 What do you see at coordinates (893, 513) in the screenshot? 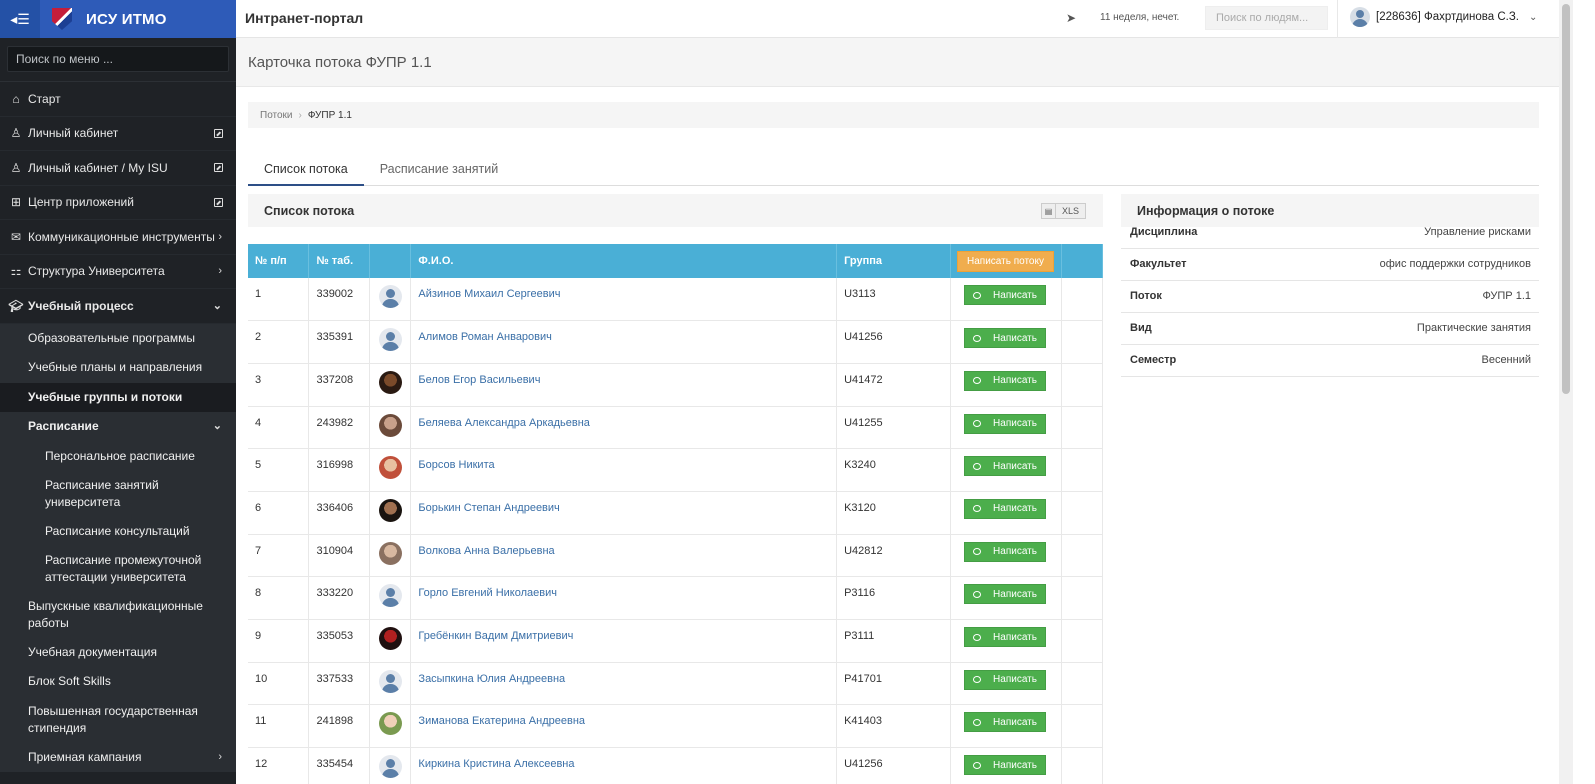
I see `cell-group: K3120` at bounding box center [893, 513].